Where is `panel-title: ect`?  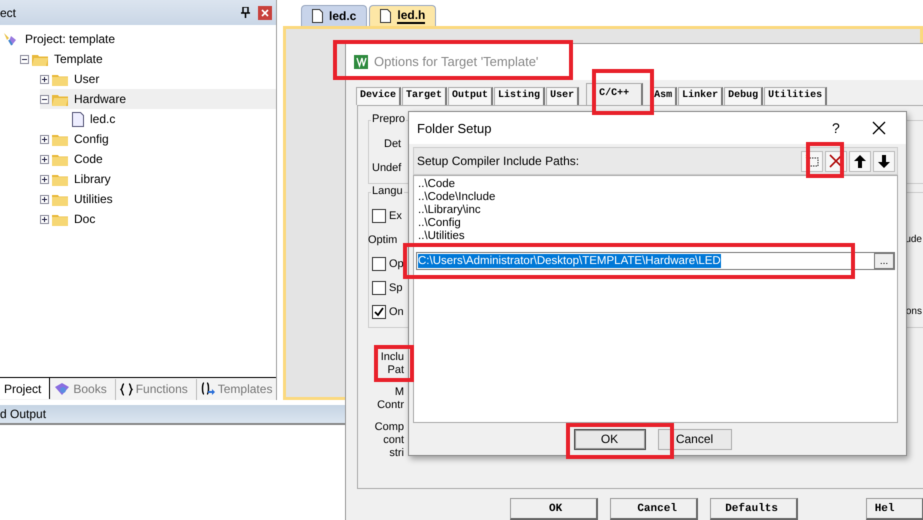
panel-title: ect is located at coordinates (8, 13).